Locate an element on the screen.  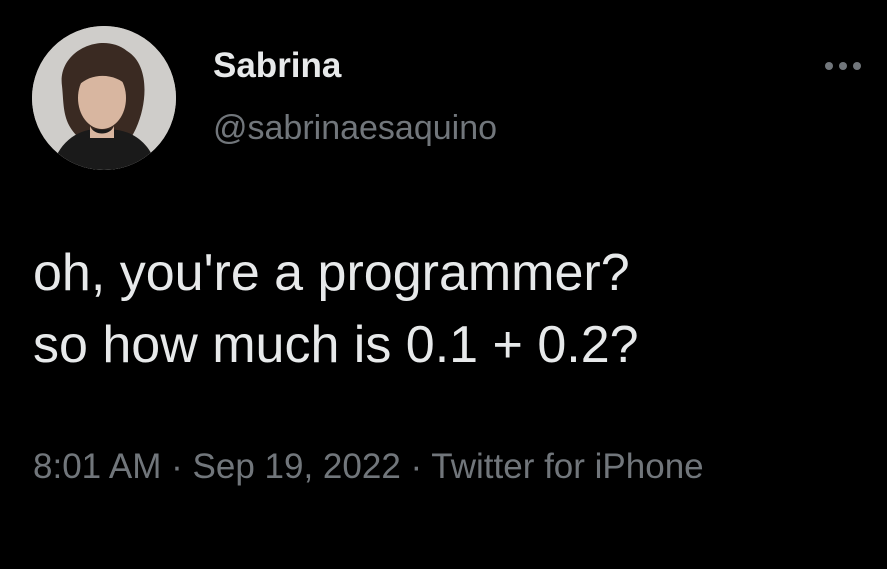
author-display-name: Sabrina is located at coordinates (277, 66).